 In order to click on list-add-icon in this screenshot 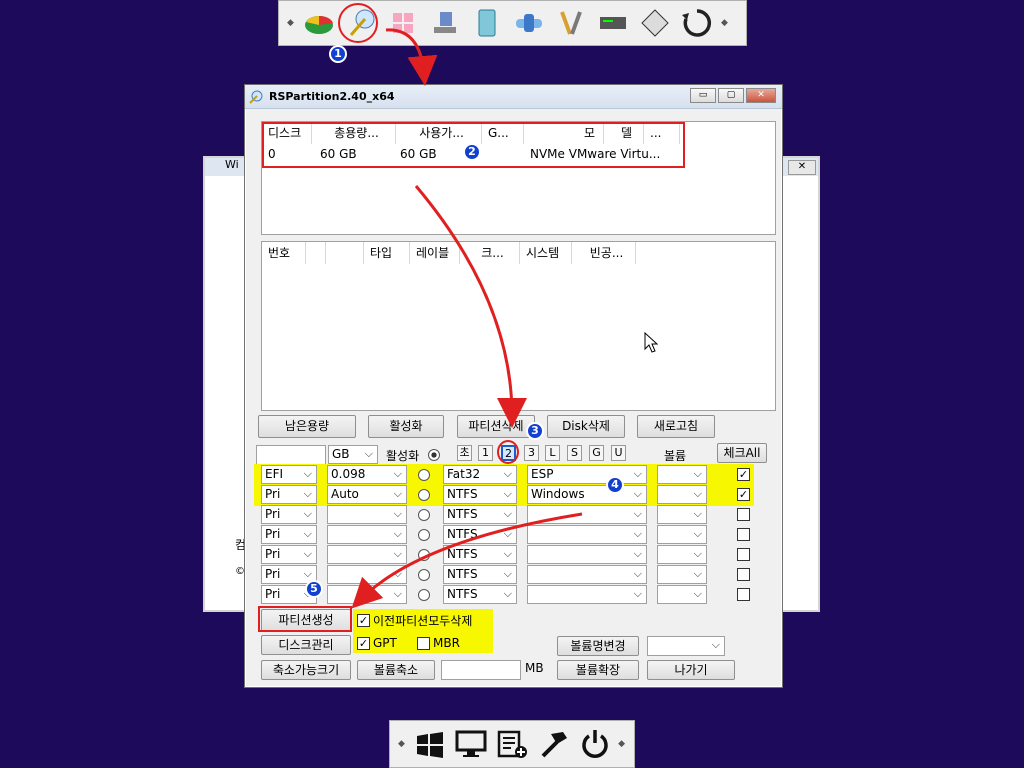, I will do `click(511, 744)`.